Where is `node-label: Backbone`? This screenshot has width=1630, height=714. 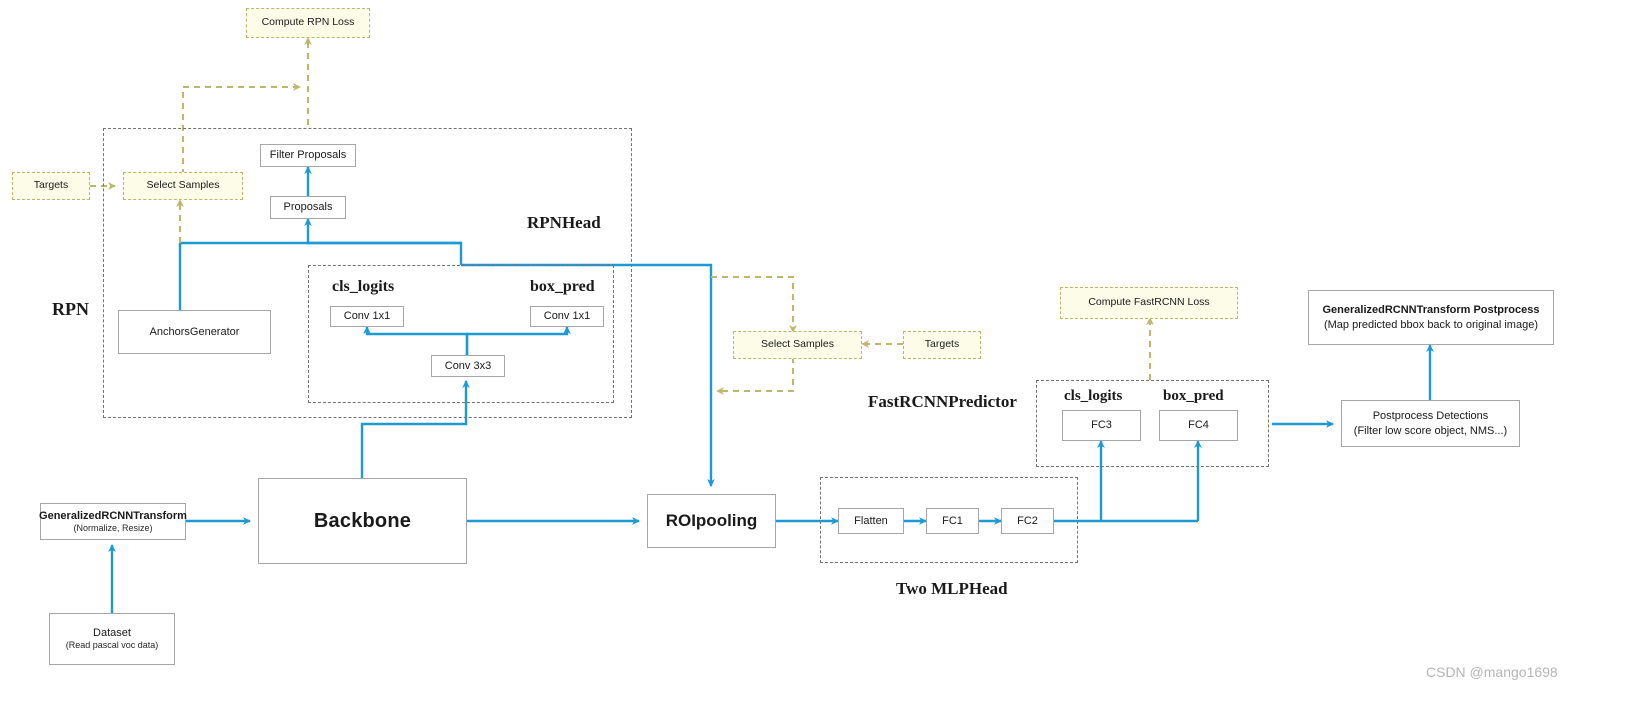 node-label: Backbone is located at coordinates (362, 521).